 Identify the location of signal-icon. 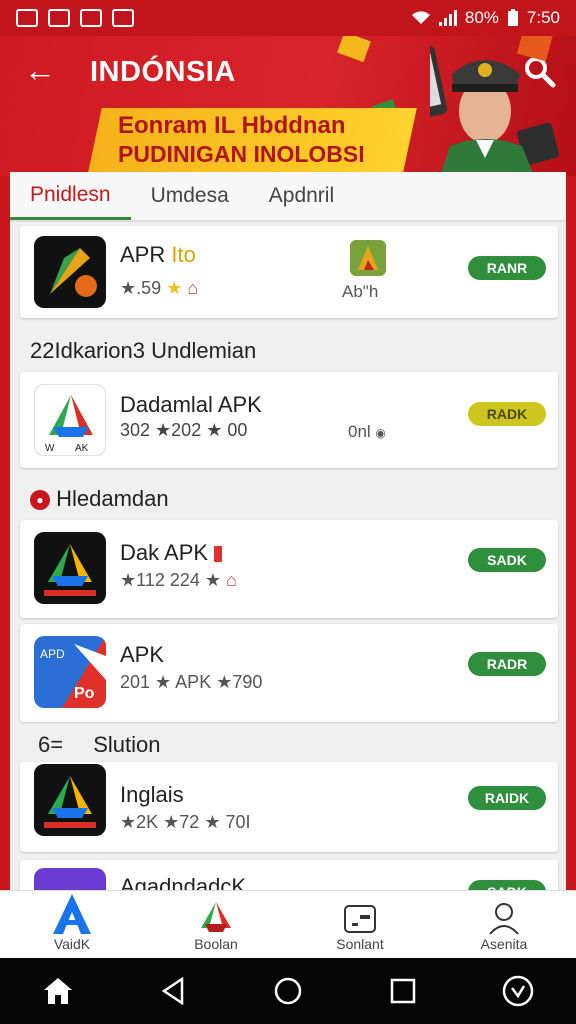
(447, 18).